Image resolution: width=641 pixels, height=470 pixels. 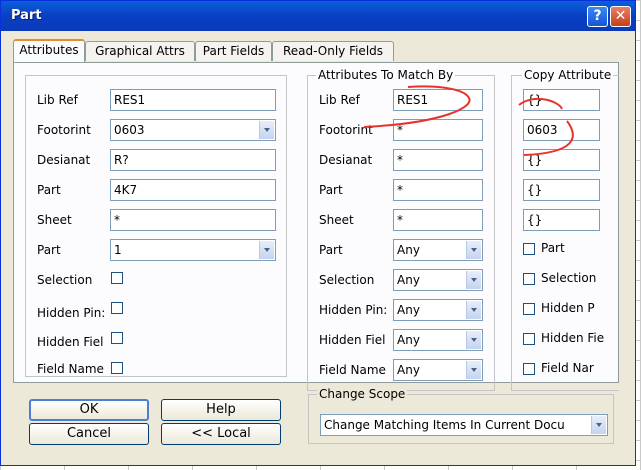 I want to click on change-scope-title: Change Scope, so click(x=362, y=394).